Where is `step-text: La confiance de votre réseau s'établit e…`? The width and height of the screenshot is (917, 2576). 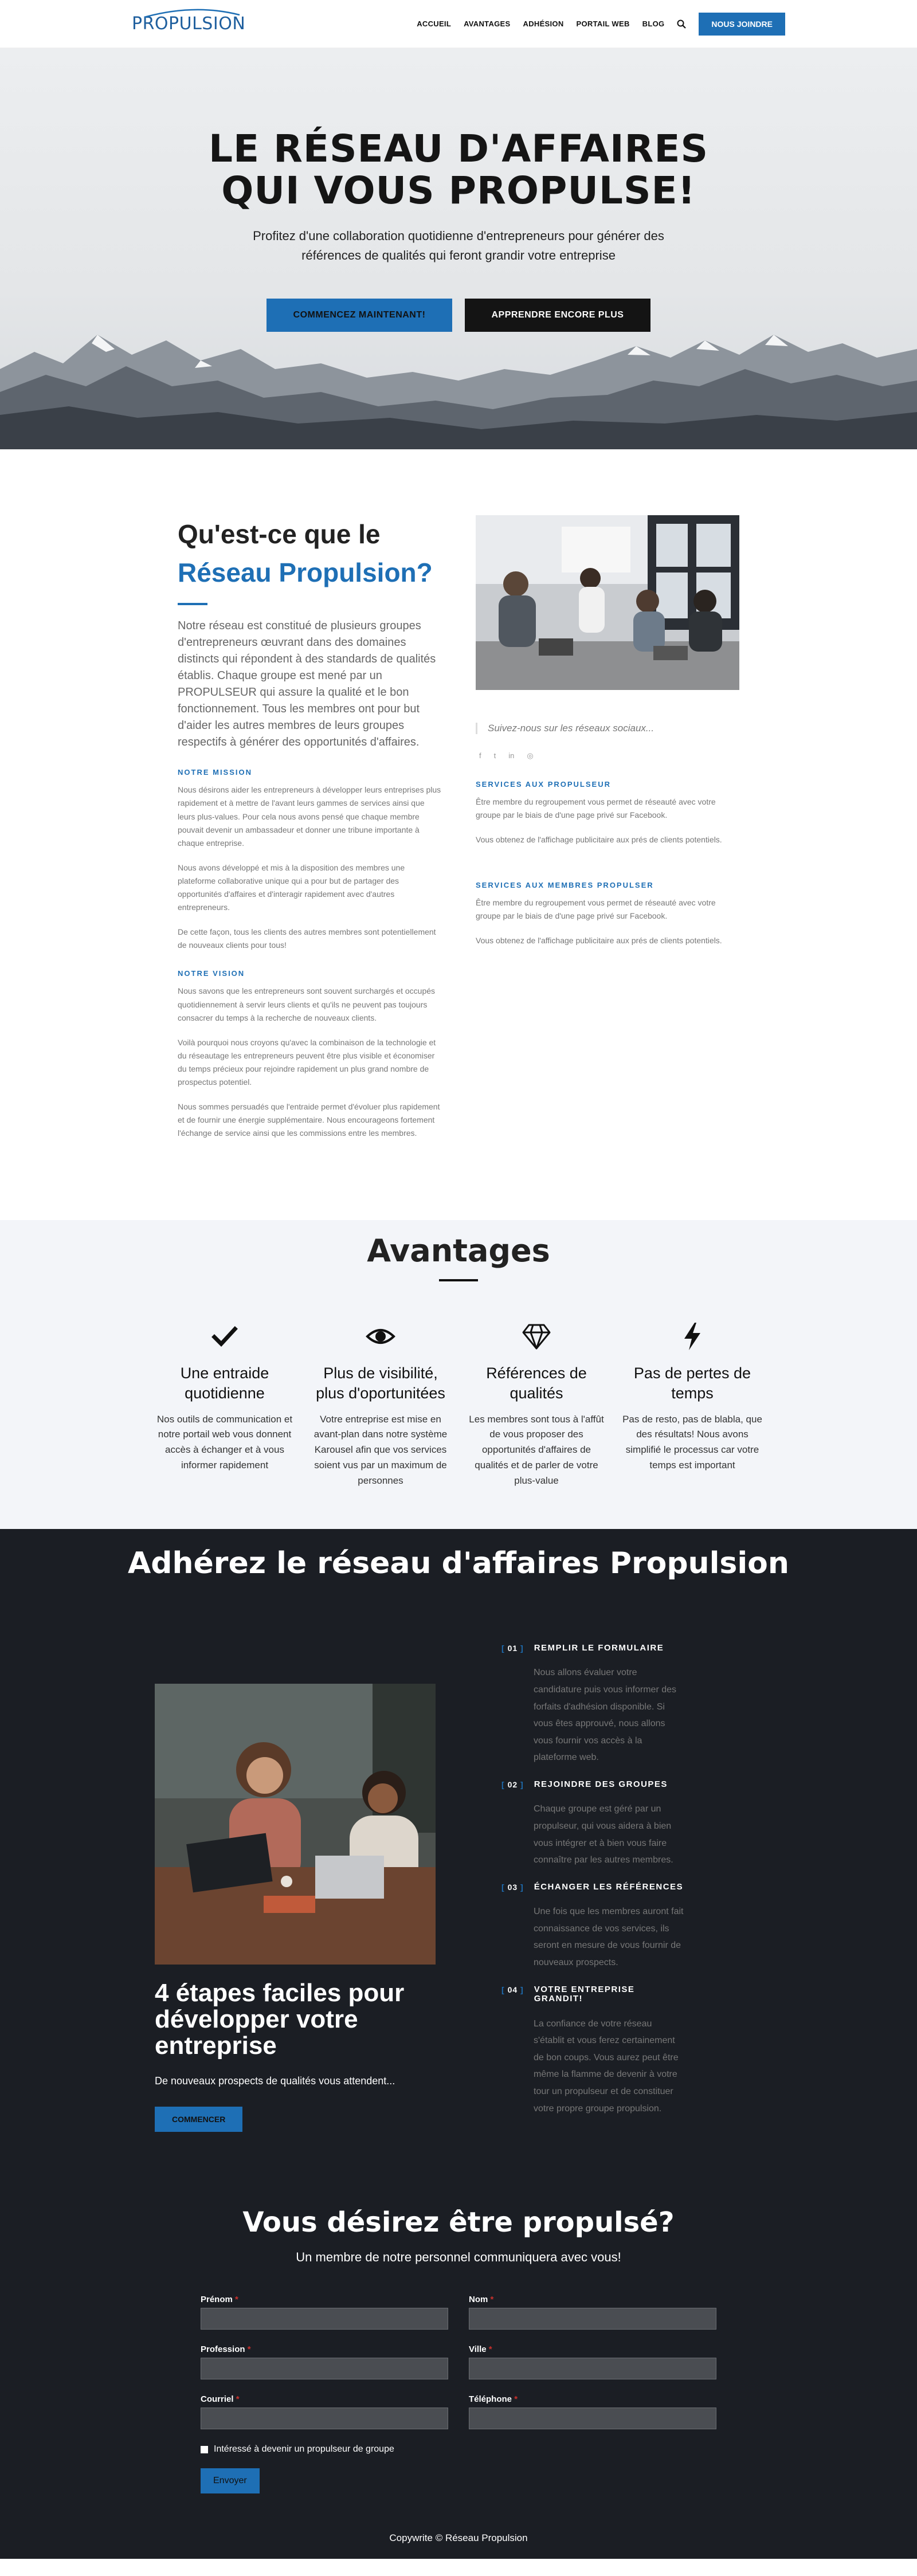 step-text: La confiance de votre réseau s'établit e… is located at coordinates (606, 2066).